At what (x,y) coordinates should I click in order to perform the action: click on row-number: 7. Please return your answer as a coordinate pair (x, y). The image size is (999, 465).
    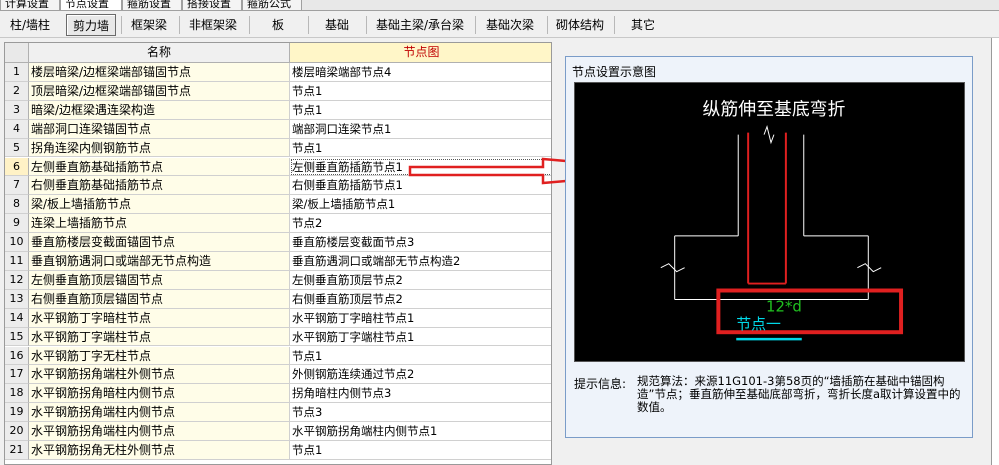
    Looking at the image, I should click on (17, 186).